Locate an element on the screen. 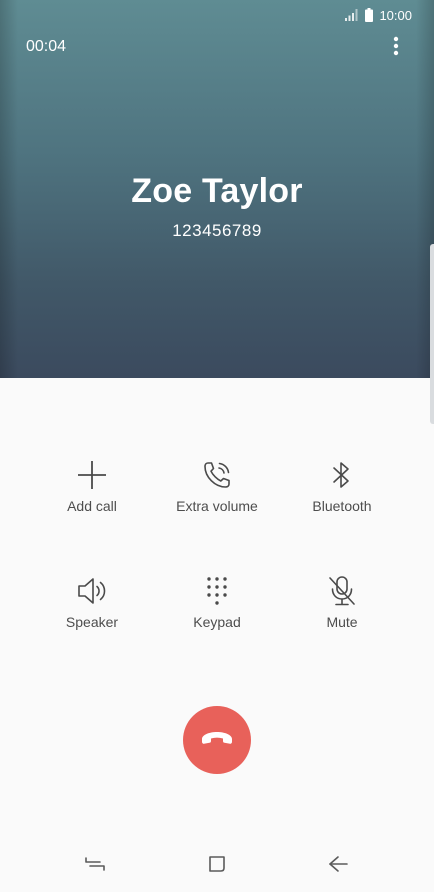 The width and height of the screenshot is (434, 892). caller-number: 123456789 is located at coordinates (217, 230).